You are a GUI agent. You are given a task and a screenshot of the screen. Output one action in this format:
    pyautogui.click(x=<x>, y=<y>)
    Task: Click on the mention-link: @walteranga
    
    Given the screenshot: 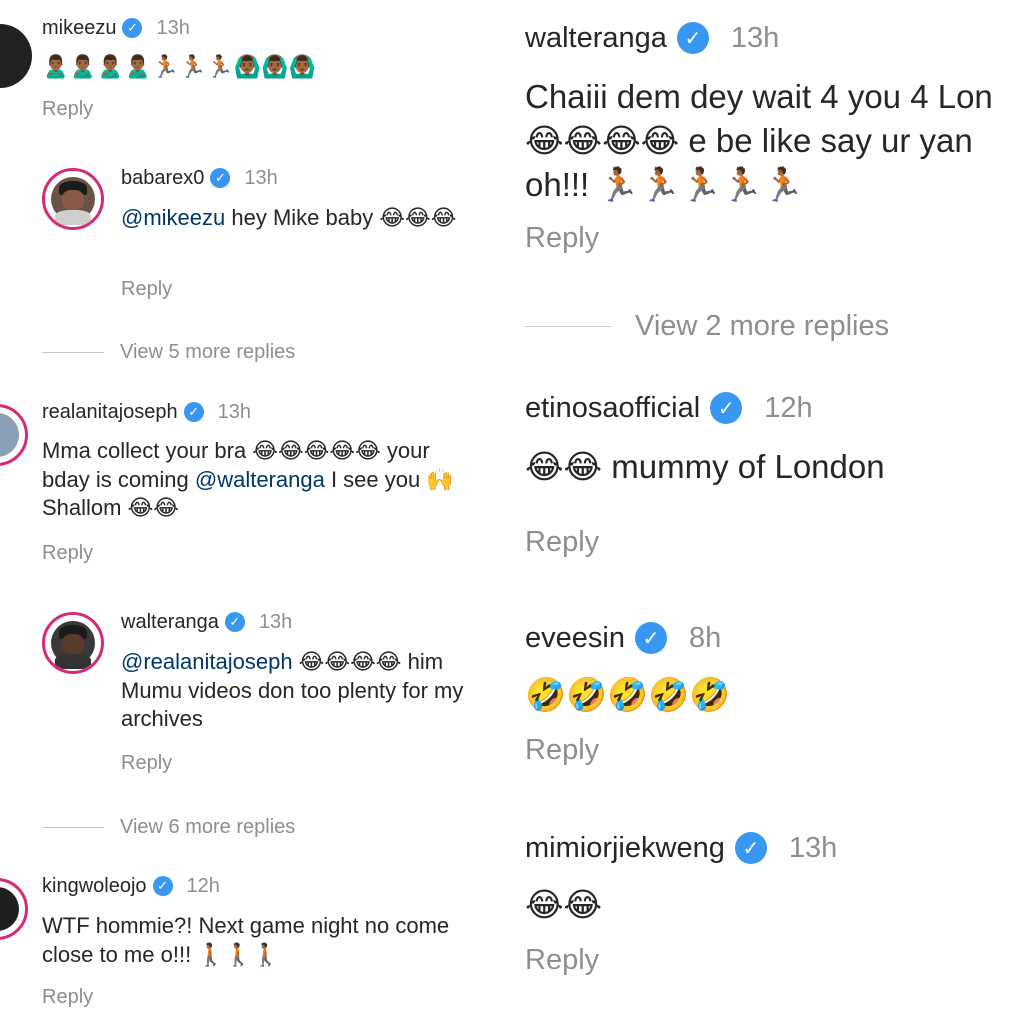 What is the action you would take?
    pyautogui.click(x=260, y=479)
    